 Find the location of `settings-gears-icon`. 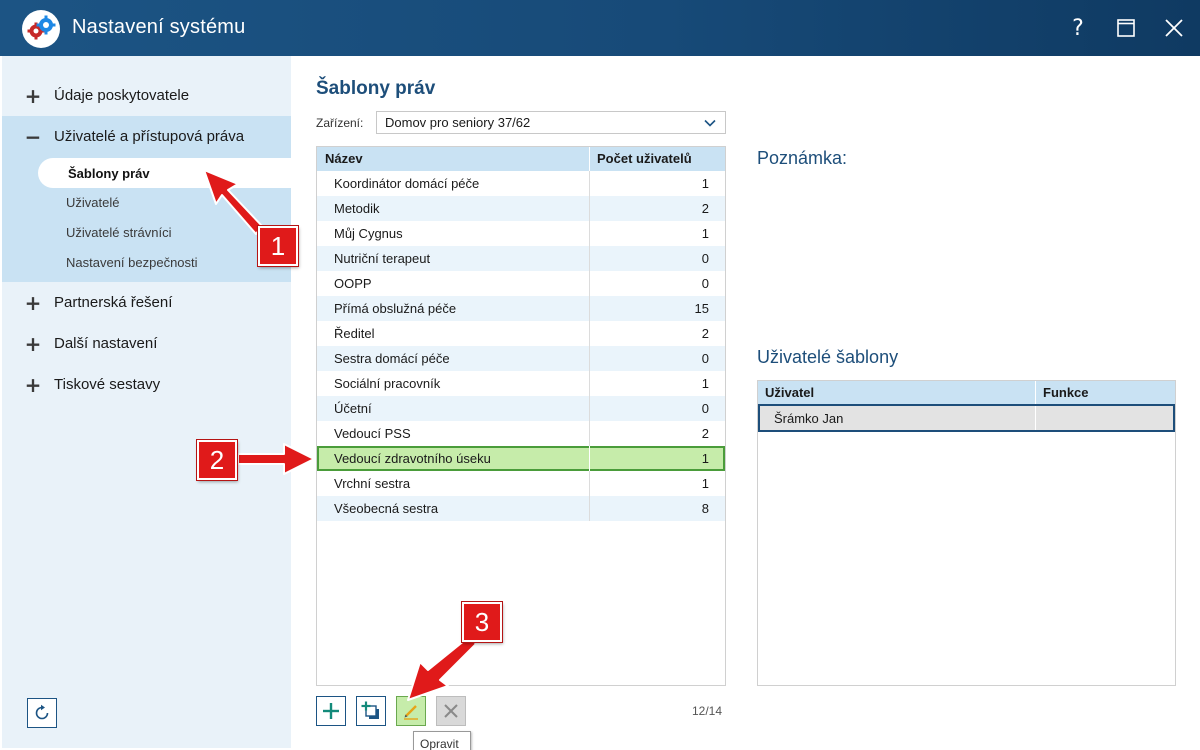

settings-gears-icon is located at coordinates (41, 29).